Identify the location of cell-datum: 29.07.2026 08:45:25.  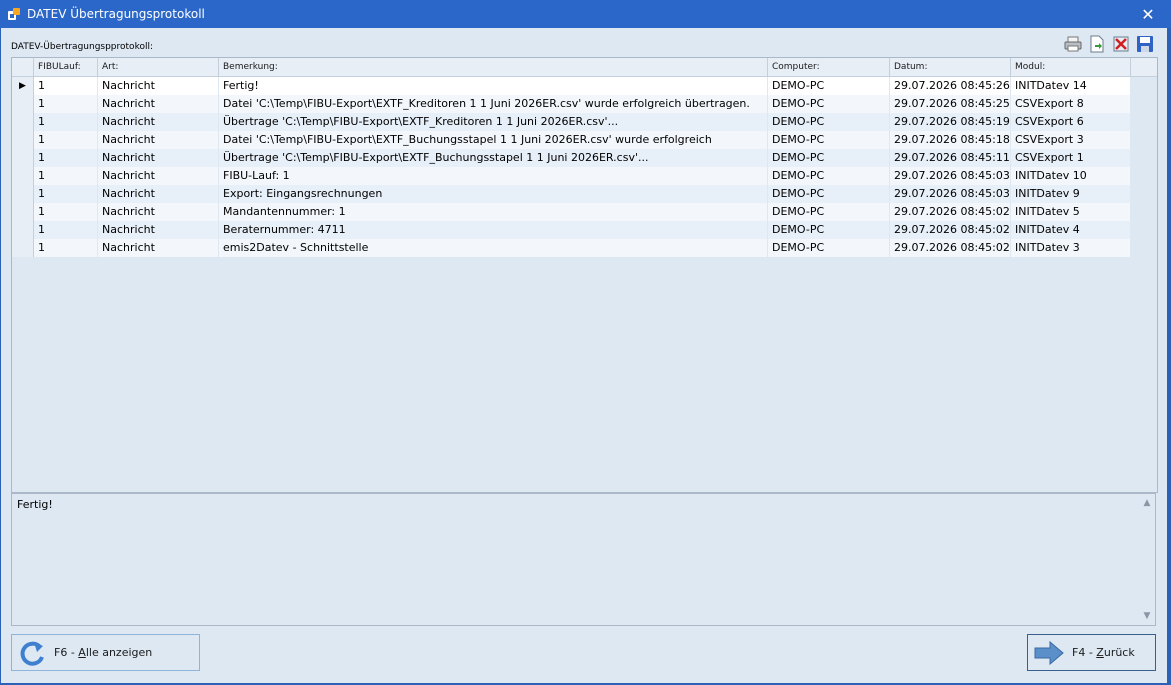
(950, 104).